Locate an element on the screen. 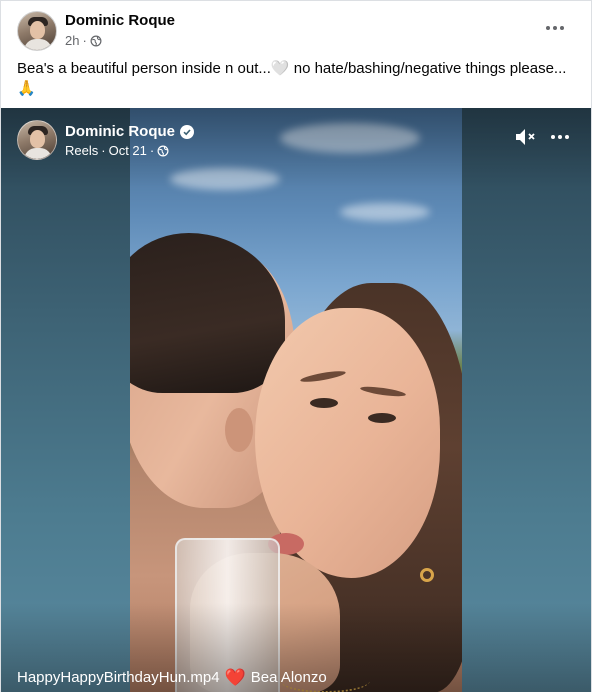  post-meta: 2h · is located at coordinates (83, 40).